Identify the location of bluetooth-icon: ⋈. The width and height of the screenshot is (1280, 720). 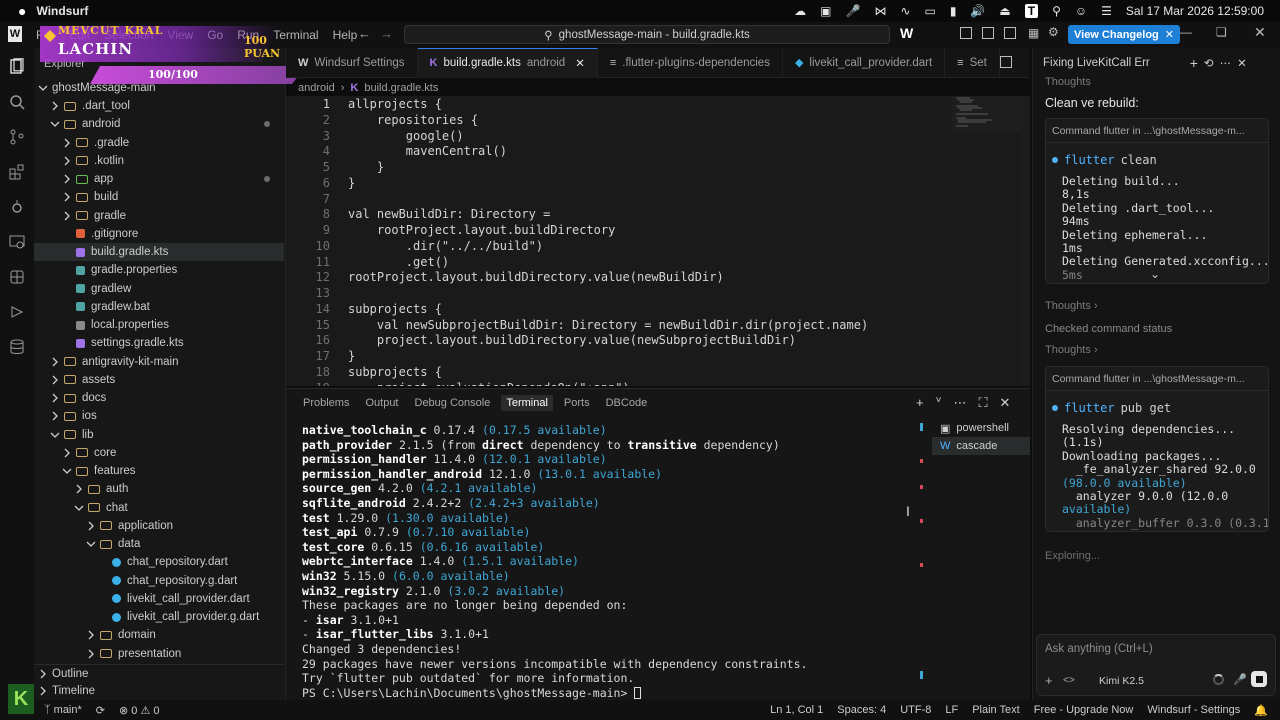
(880, 11).